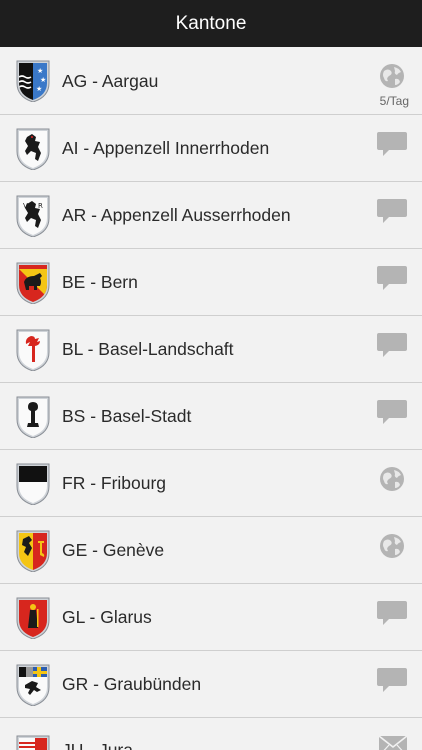 This screenshot has height=750, width=422. I want to click on list-item-gr: GR - Graubünden, so click(211, 684).